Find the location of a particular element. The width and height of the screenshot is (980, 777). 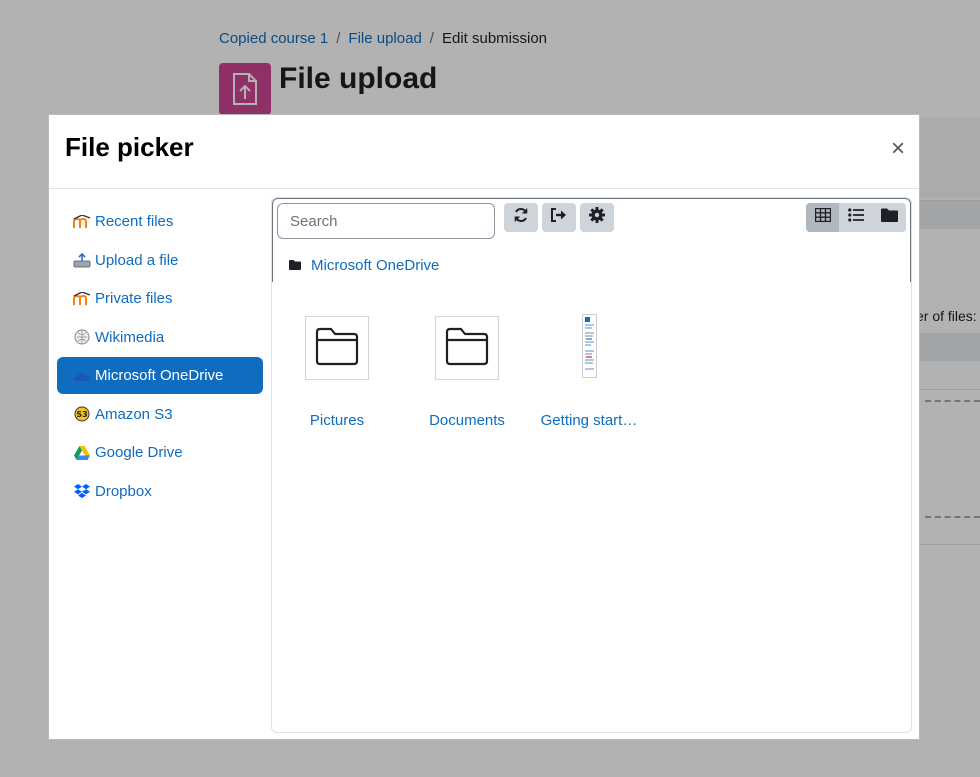

file-item-pictures: Pictures is located at coordinates (337, 372).